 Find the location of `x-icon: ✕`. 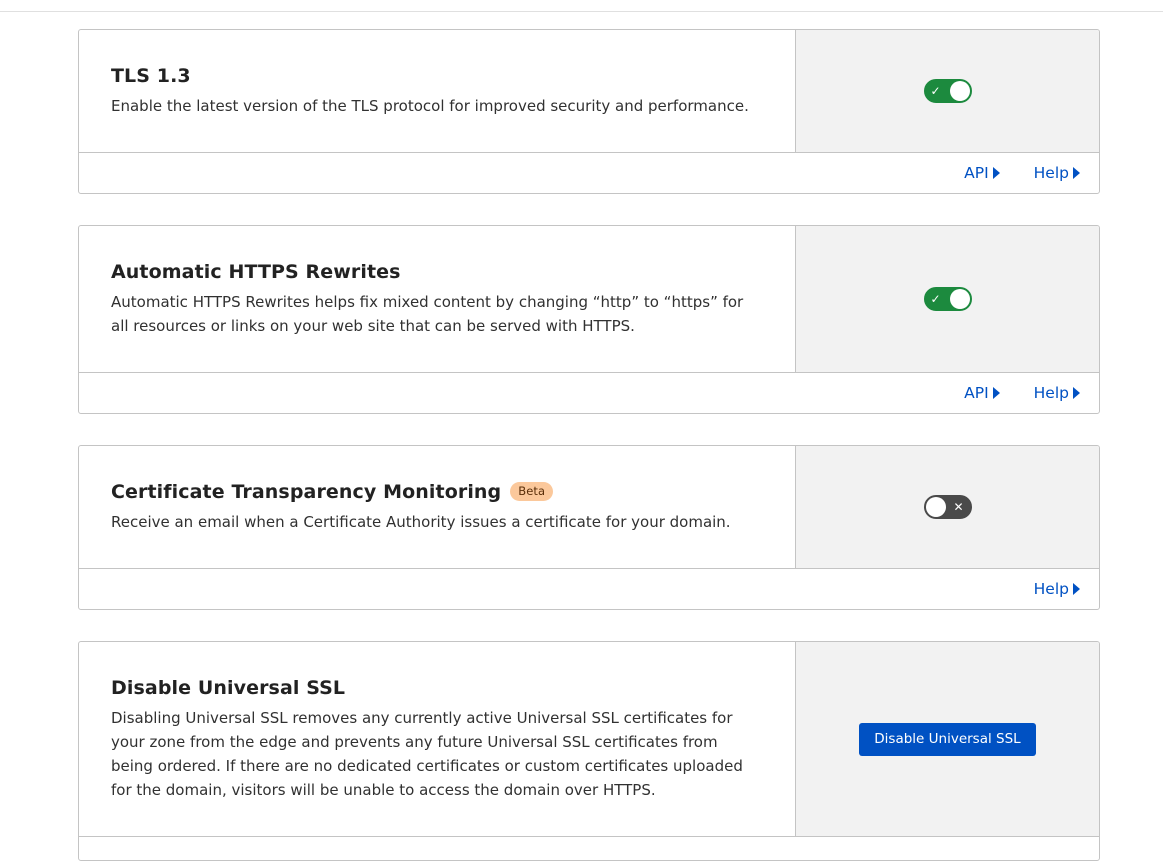

x-icon: ✕ is located at coordinates (958, 507).